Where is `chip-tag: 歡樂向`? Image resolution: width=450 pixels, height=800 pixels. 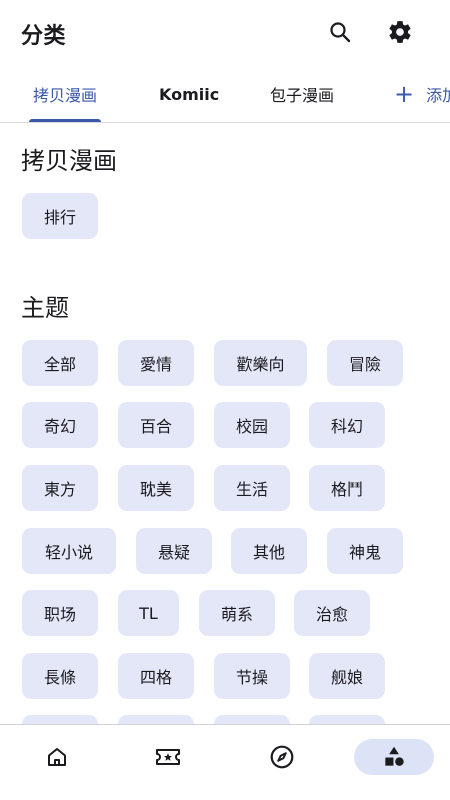
chip-tag: 歡樂向 is located at coordinates (260, 363).